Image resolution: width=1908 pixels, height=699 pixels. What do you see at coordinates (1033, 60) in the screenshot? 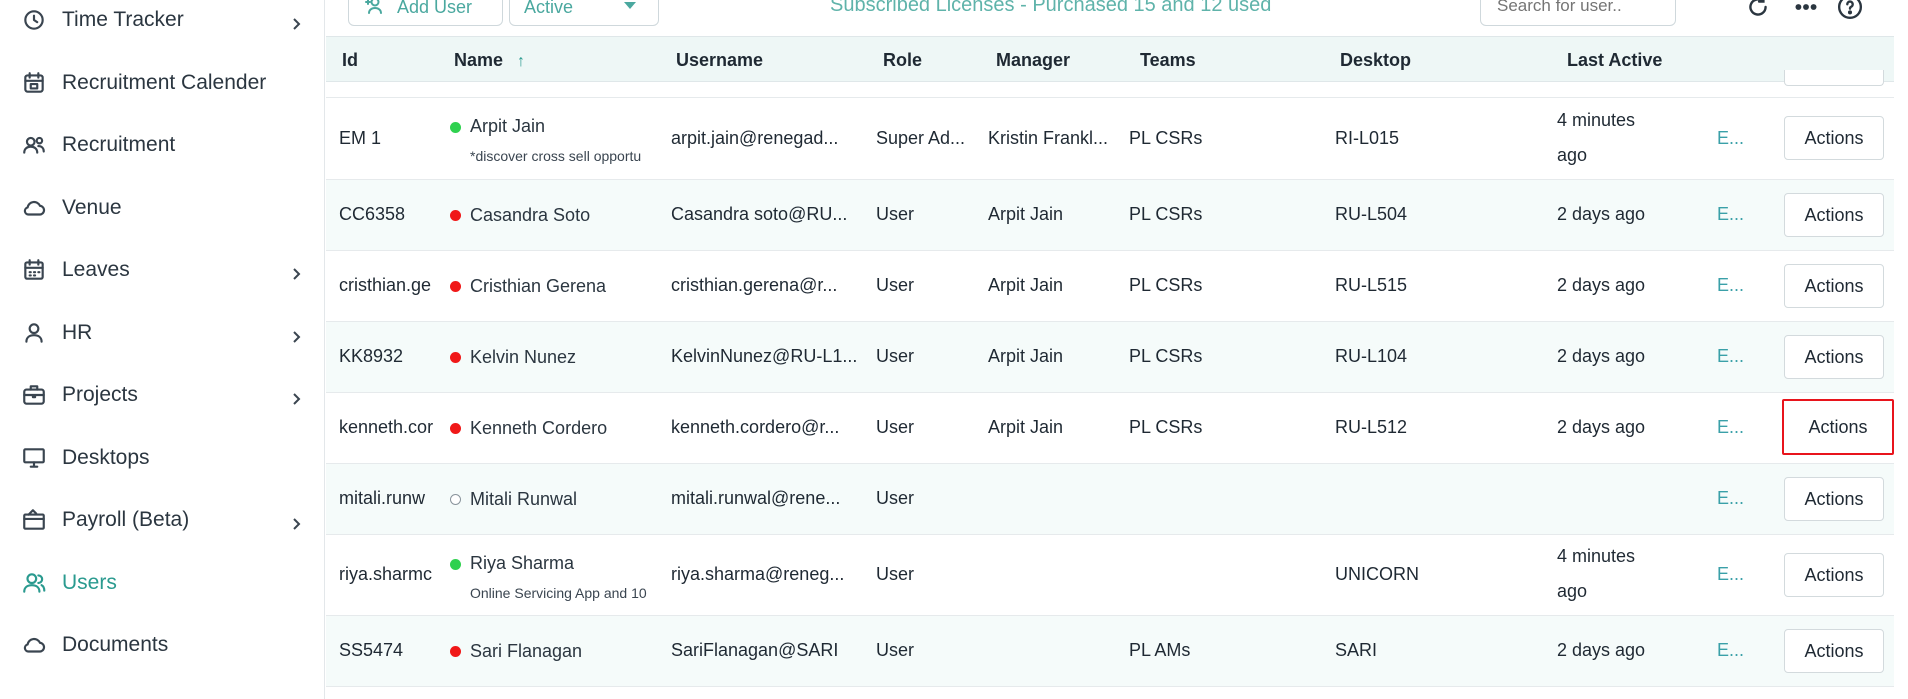
I see `column-header-manager: Manager` at bounding box center [1033, 60].